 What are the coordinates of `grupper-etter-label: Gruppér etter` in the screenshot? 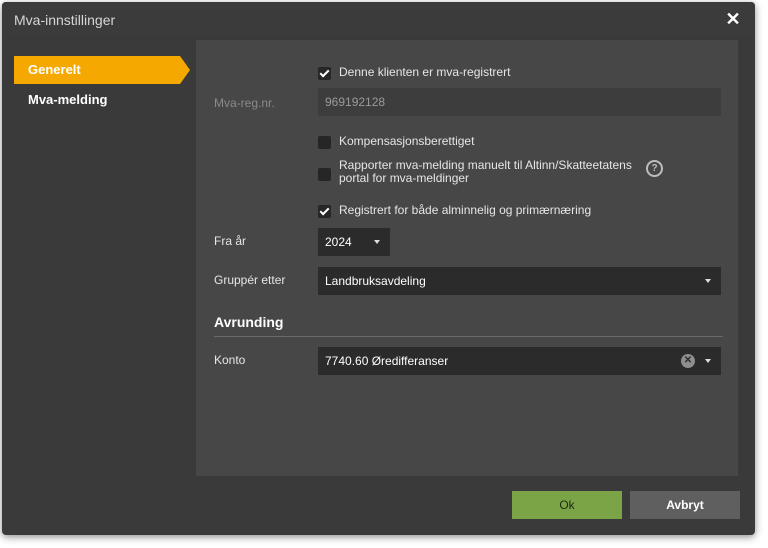 It's located at (250, 280).